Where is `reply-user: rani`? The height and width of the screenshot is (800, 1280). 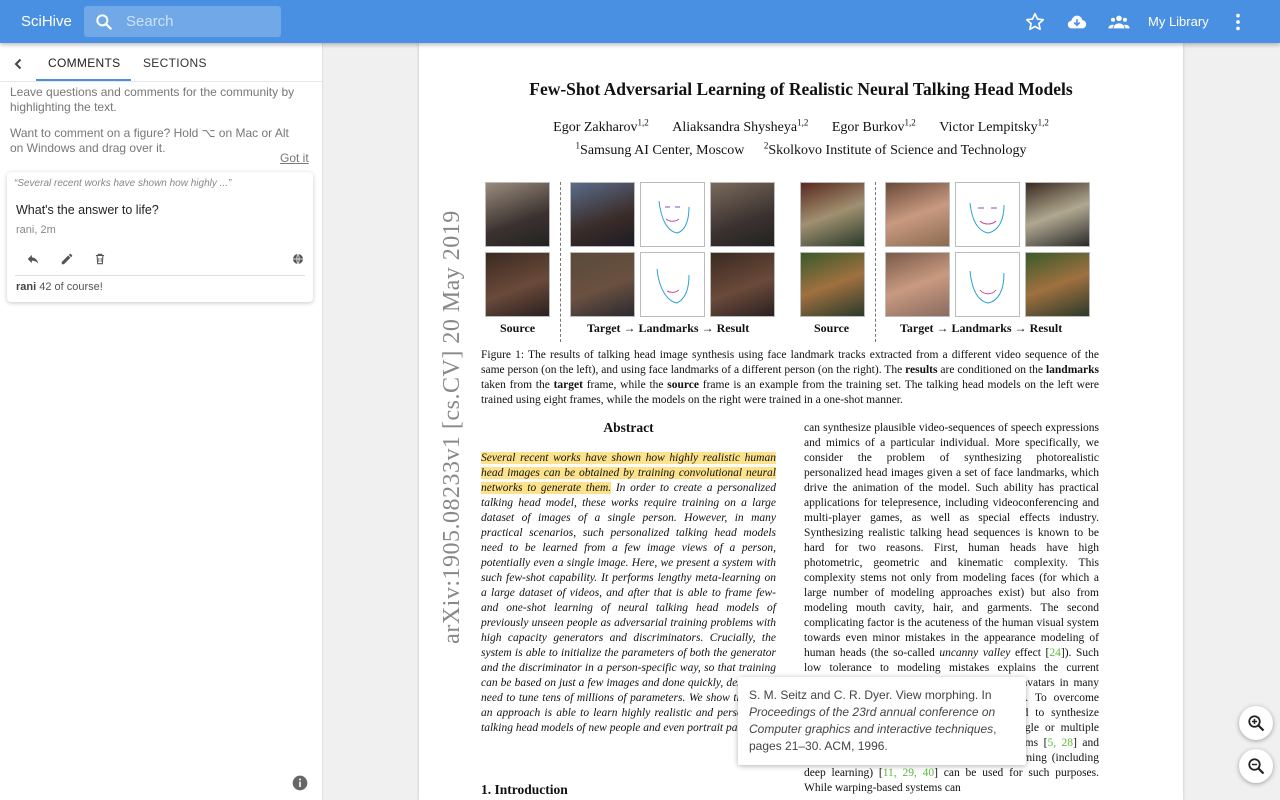 reply-user: rani is located at coordinates (26, 287).